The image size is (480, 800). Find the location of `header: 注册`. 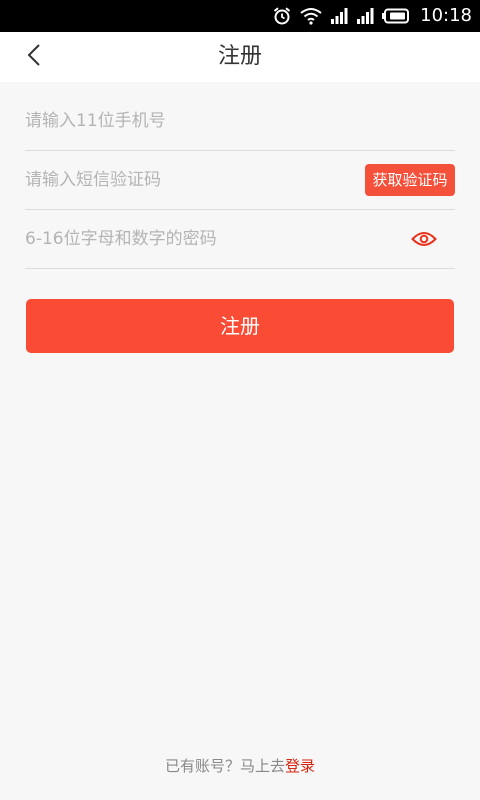

header: 注册 is located at coordinates (240, 57).